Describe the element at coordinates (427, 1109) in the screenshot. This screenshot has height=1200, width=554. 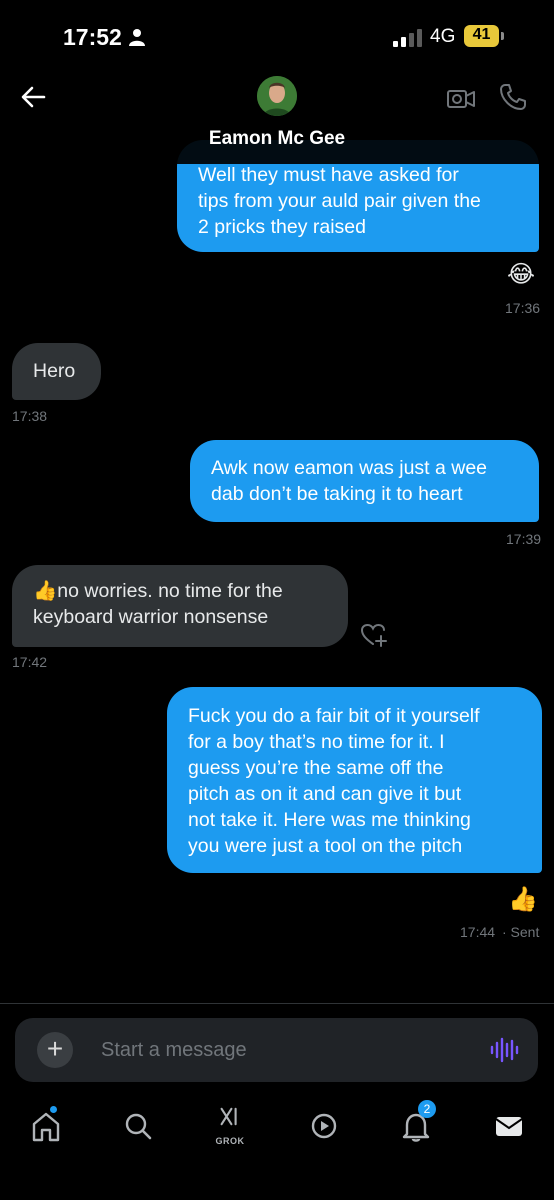
I see `notifications-badge: 2` at that location.